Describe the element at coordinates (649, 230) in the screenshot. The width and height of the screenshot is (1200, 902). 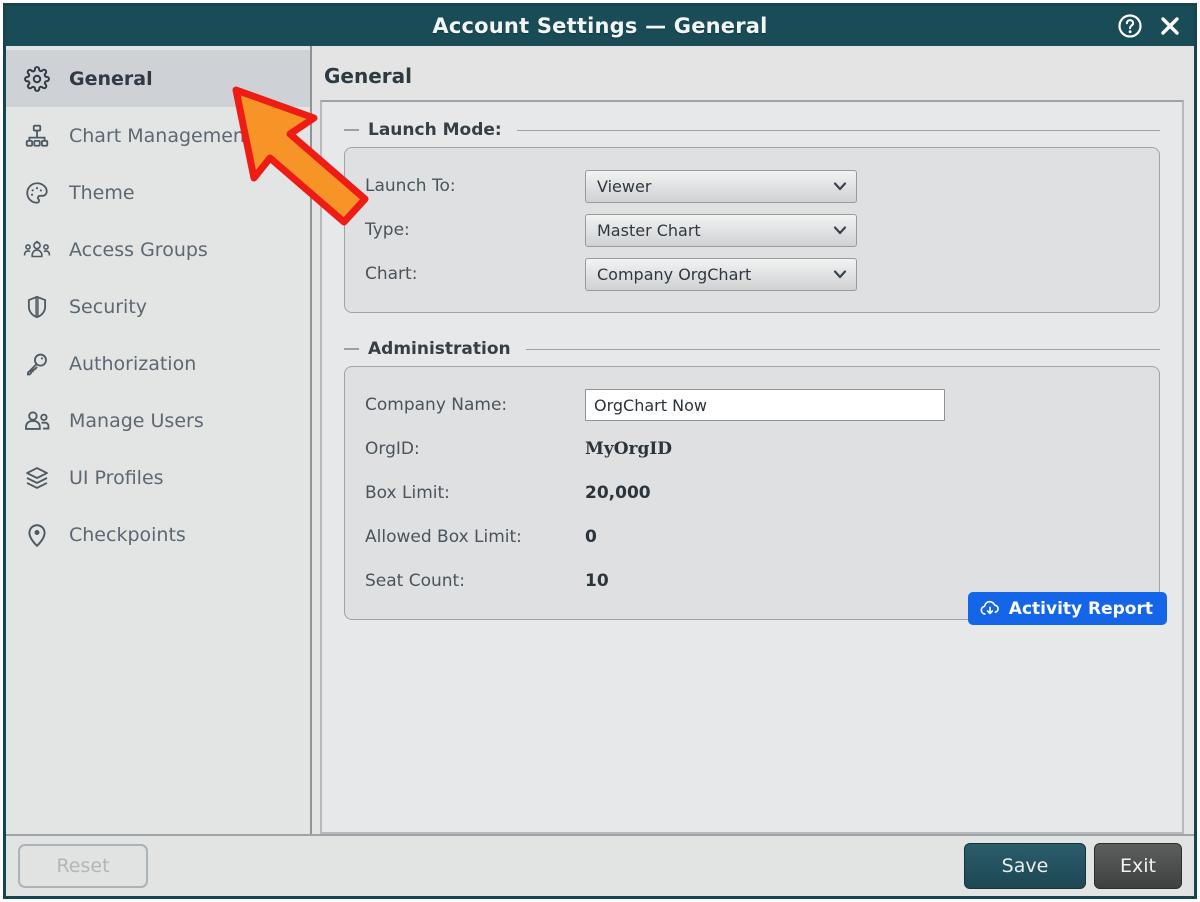
I see `type-value: Master Chart` at that location.